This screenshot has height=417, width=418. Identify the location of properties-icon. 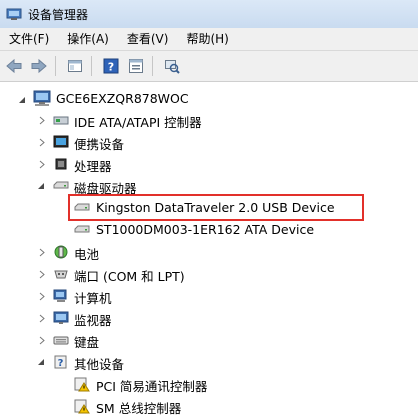
(136, 66).